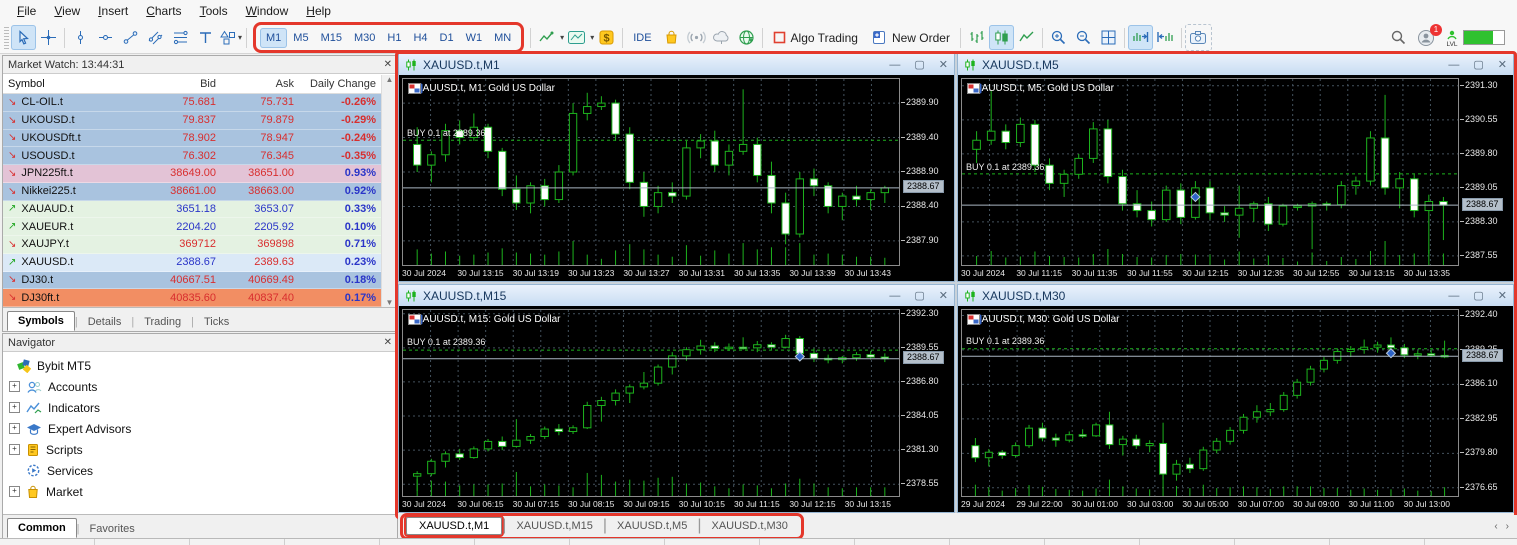  Describe the element at coordinates (546, 37) in the screenshot. I see `indicators-icon` at that location.